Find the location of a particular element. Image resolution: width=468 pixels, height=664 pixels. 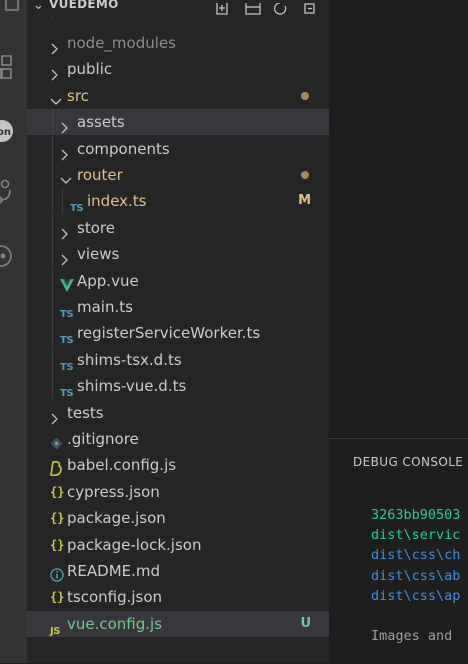

activity-bar: on is located at coordinates (13, 331).